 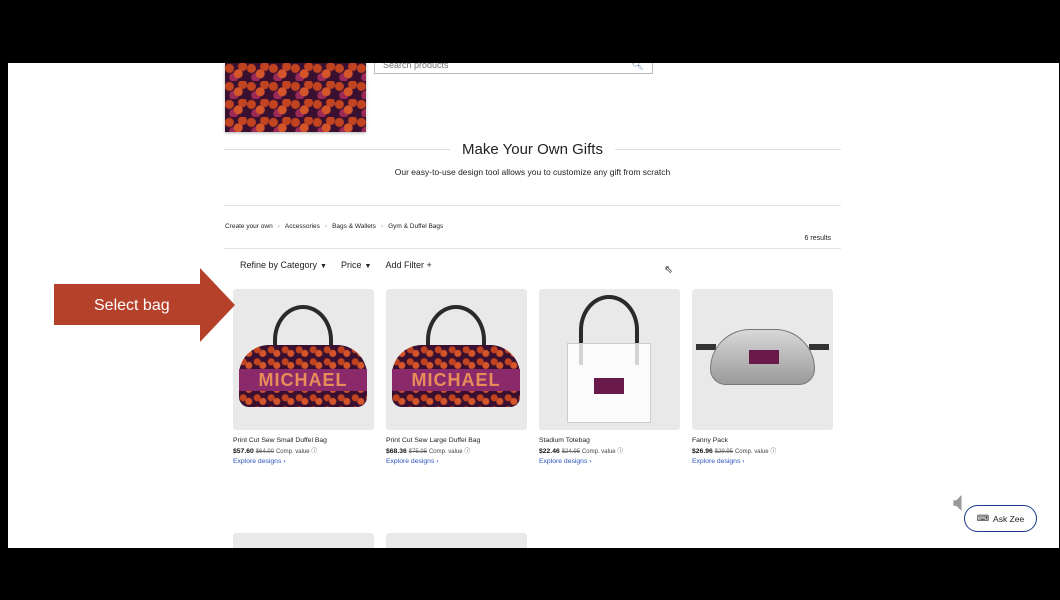 What do you see at coordinates (418, 452) in the screenshot?
I see `price-was: $75.95` at bounding box center [418, 452].